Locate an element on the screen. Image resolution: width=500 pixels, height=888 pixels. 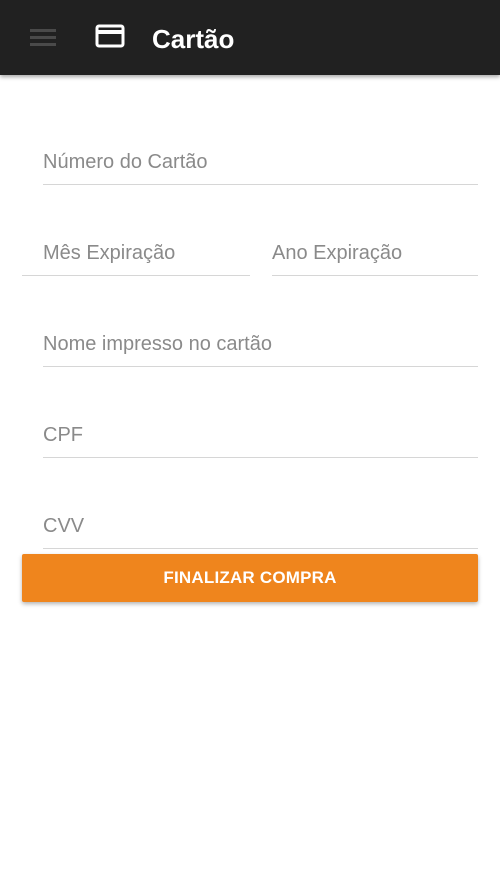
exp-month-input is located at coordinates (146, 253).